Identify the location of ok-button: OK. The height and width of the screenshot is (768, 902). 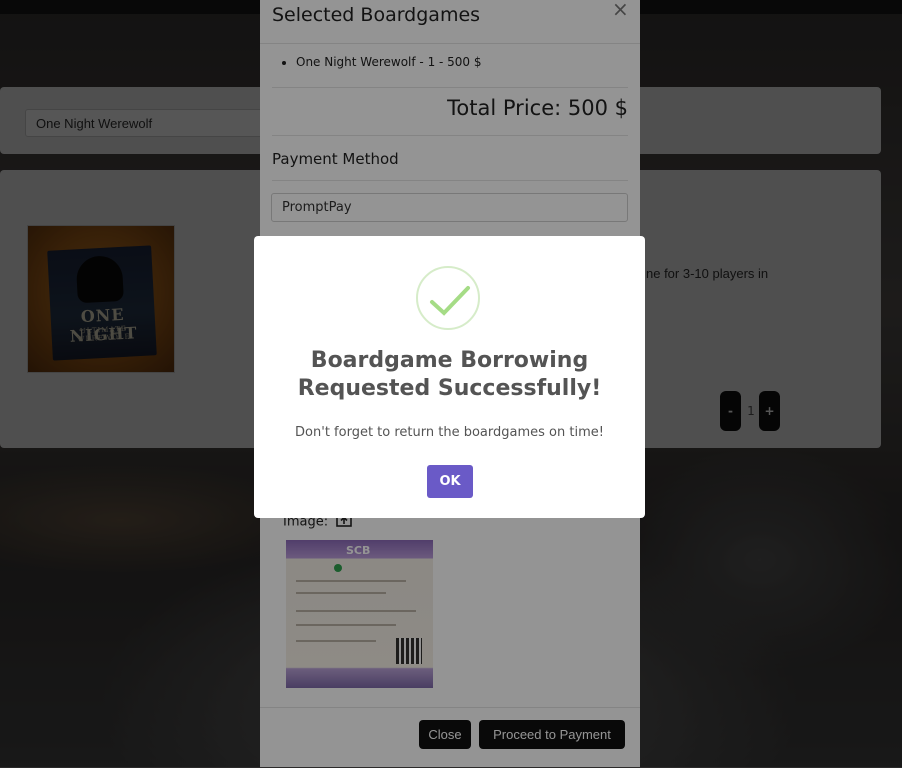
(450, 481).